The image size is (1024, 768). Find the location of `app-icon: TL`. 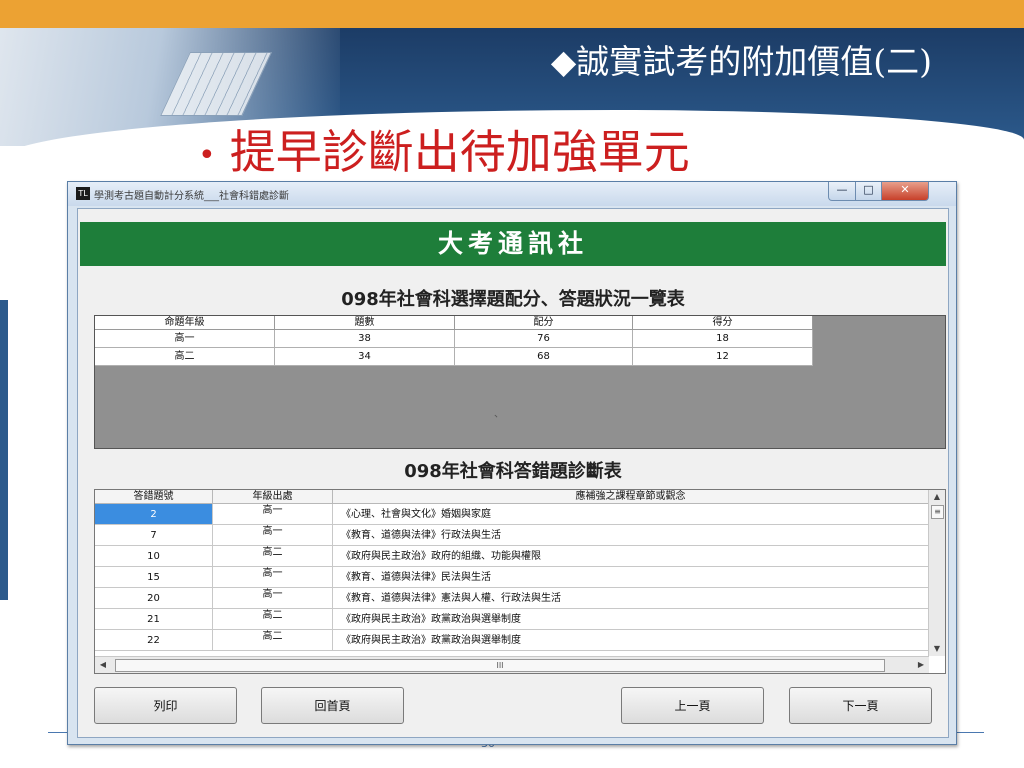

app-icon: TL is located at coordinates (83, 193).